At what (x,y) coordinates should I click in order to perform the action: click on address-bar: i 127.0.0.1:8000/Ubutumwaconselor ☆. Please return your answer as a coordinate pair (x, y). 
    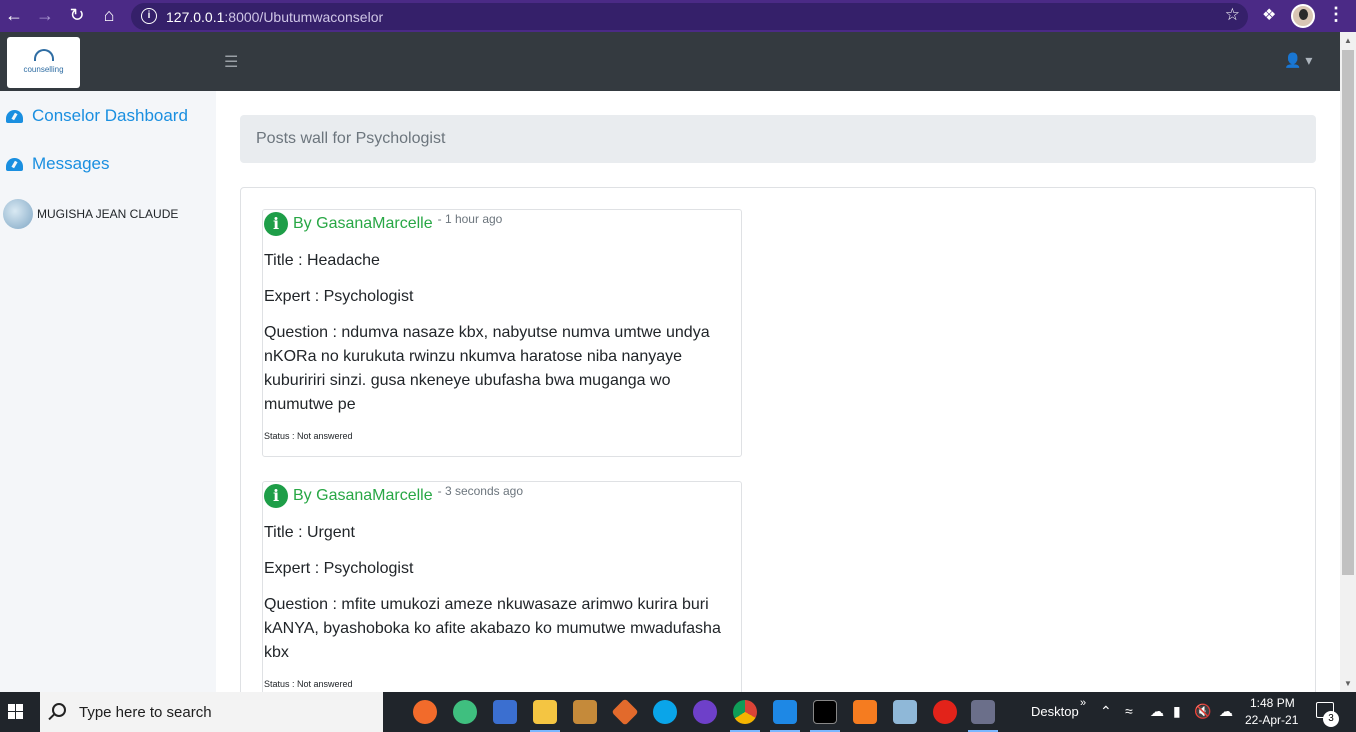
    Looking at the image, I should click on (689, 16).